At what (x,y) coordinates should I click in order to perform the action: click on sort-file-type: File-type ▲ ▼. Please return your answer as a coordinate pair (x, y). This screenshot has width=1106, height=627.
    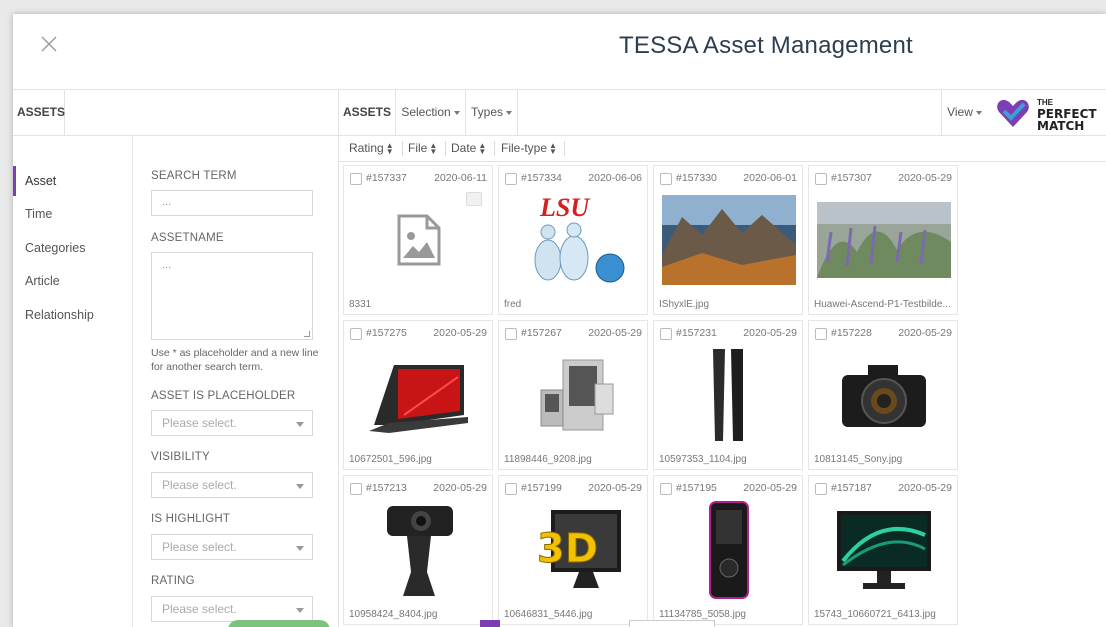
    Looking at the image, I should click on (529, 148).